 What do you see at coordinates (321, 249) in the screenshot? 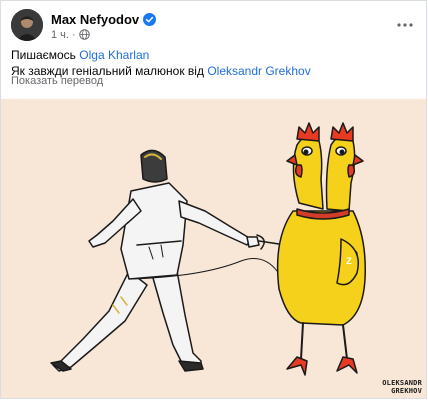
I see `rubber-chicken-figure` at bounding box center [321, 249].